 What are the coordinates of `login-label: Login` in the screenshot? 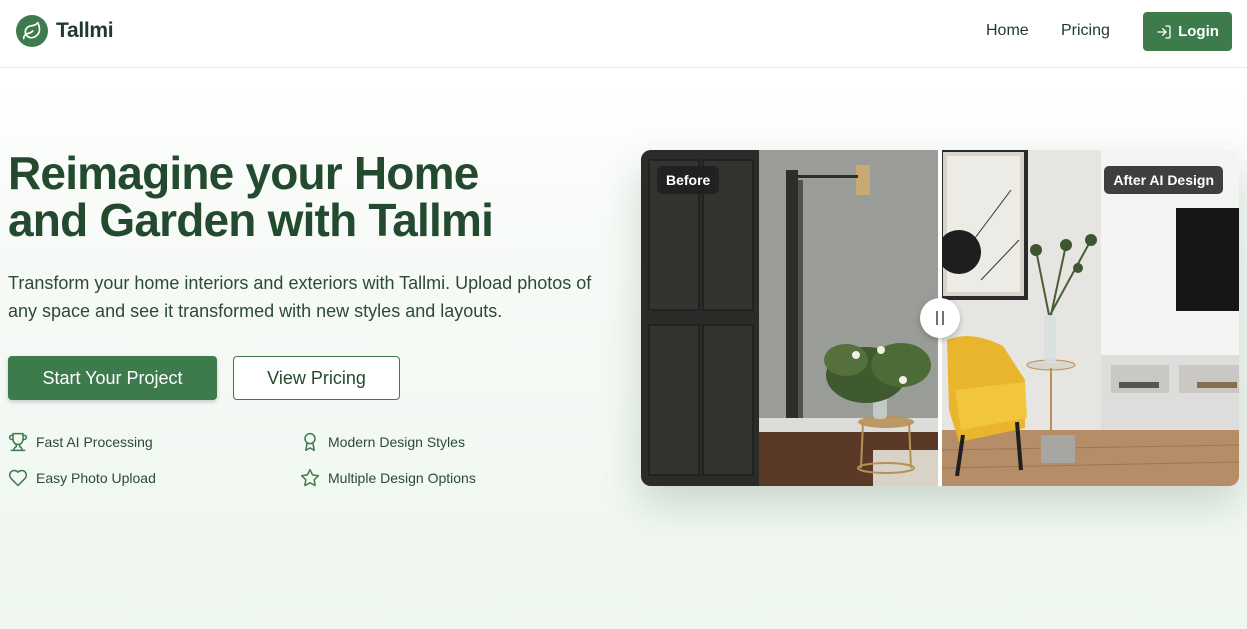 It's located at (1198, 31).